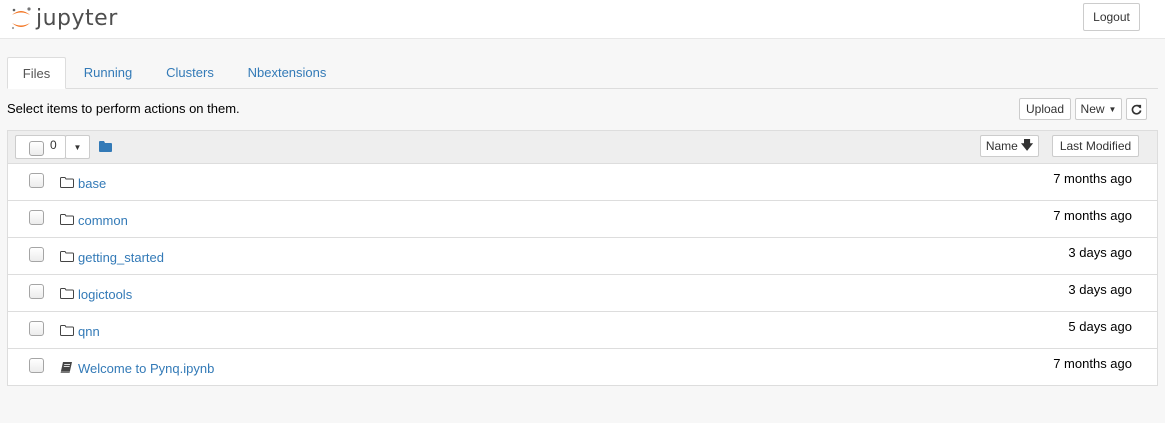 This screenshot has width=1165, height=423. I want to click on item-link: logictools, so click(105, 294).